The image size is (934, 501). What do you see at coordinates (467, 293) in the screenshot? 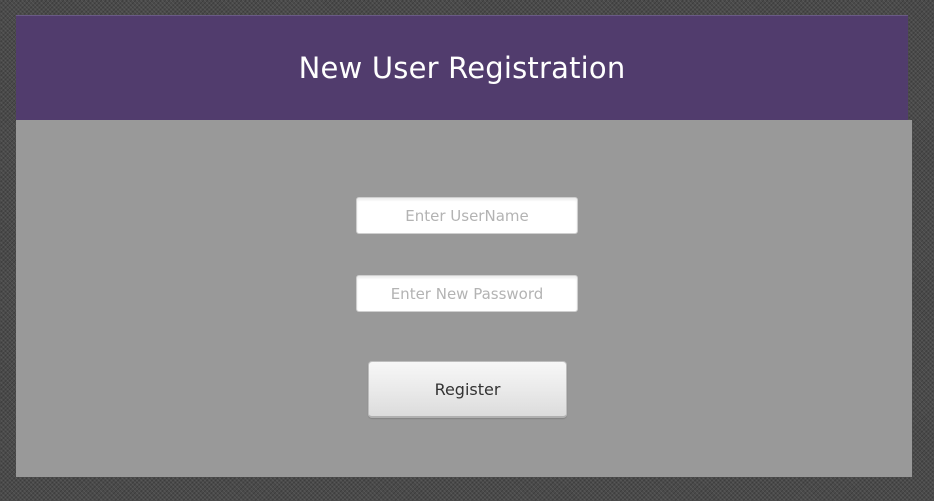
I see `password-input` at bounding box center [467, 293].